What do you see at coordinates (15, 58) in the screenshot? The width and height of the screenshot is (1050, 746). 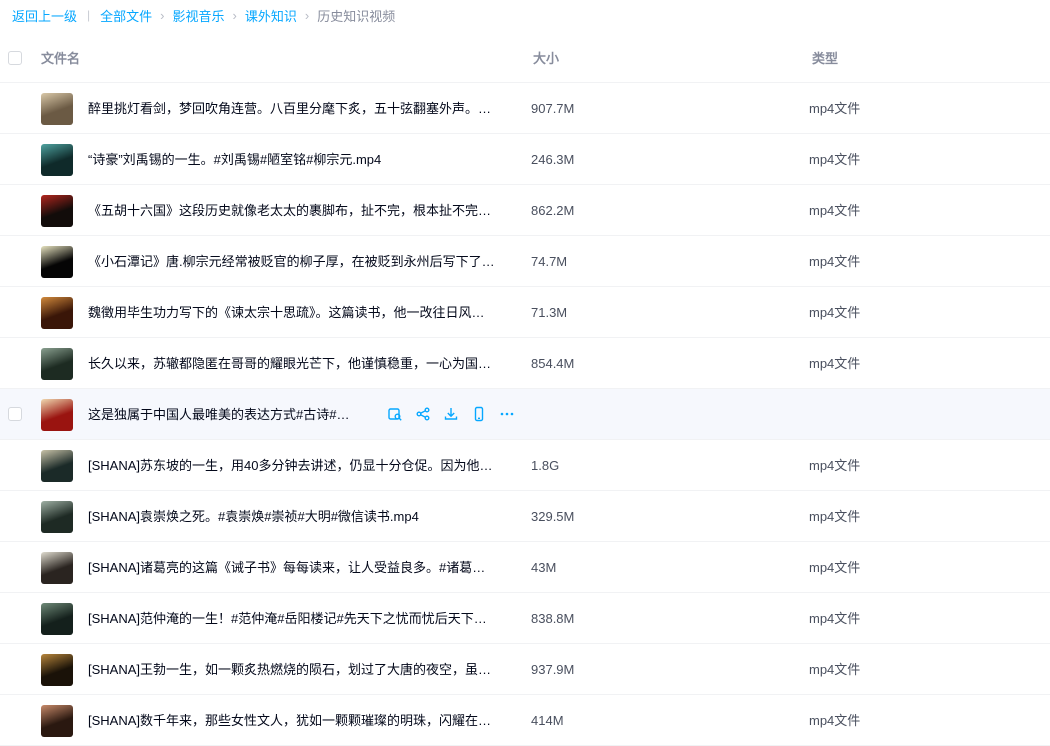 I see `select-all-checkbox` at bounding box center [15, 58].